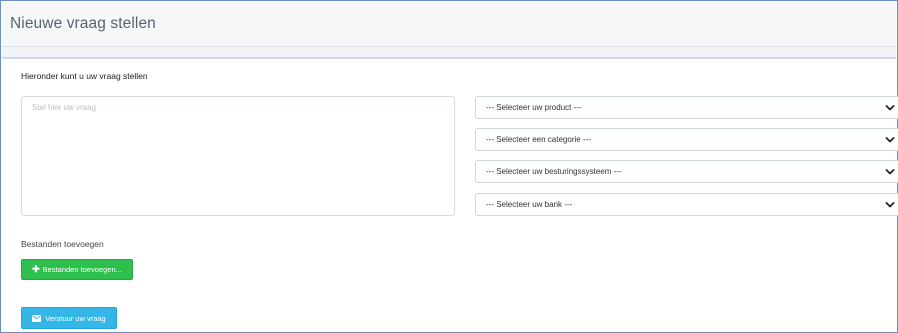 The image size is (898, 333). What do you see at coordinates (686, 171) in the screenshot?
I see `os-select: --- Selecteer uw besturingssysteem ---` at bounding box center [686, 171].